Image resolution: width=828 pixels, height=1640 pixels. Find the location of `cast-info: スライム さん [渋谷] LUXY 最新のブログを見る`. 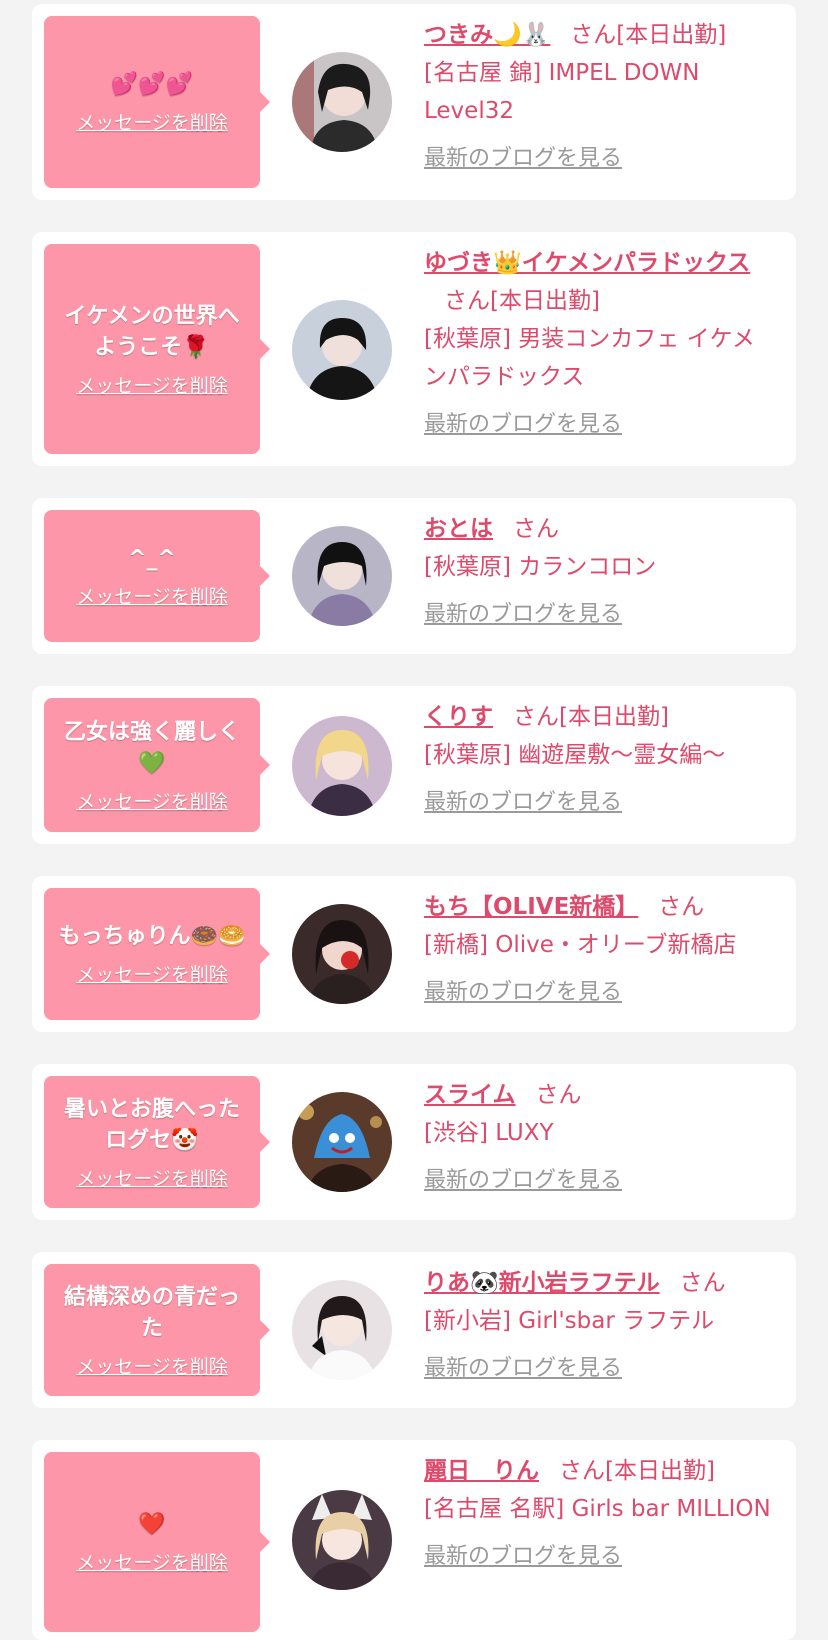

cast-info: スライム さん [渋谷] LUXY 最新のブログを見る is located at coordinates (600, 1138).